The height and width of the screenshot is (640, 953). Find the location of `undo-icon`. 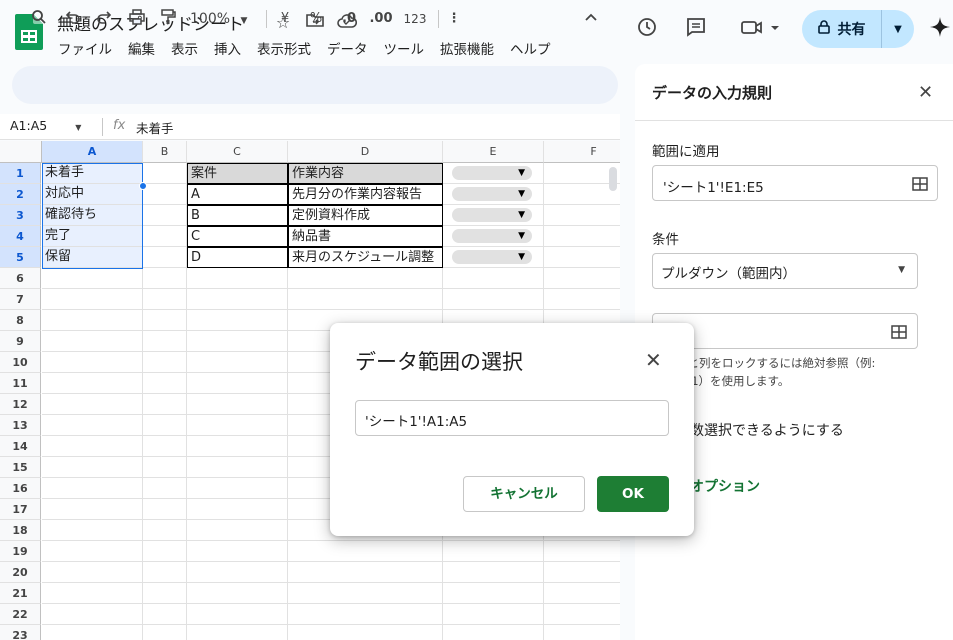

undo-icon is located at coordinates (73, 19).